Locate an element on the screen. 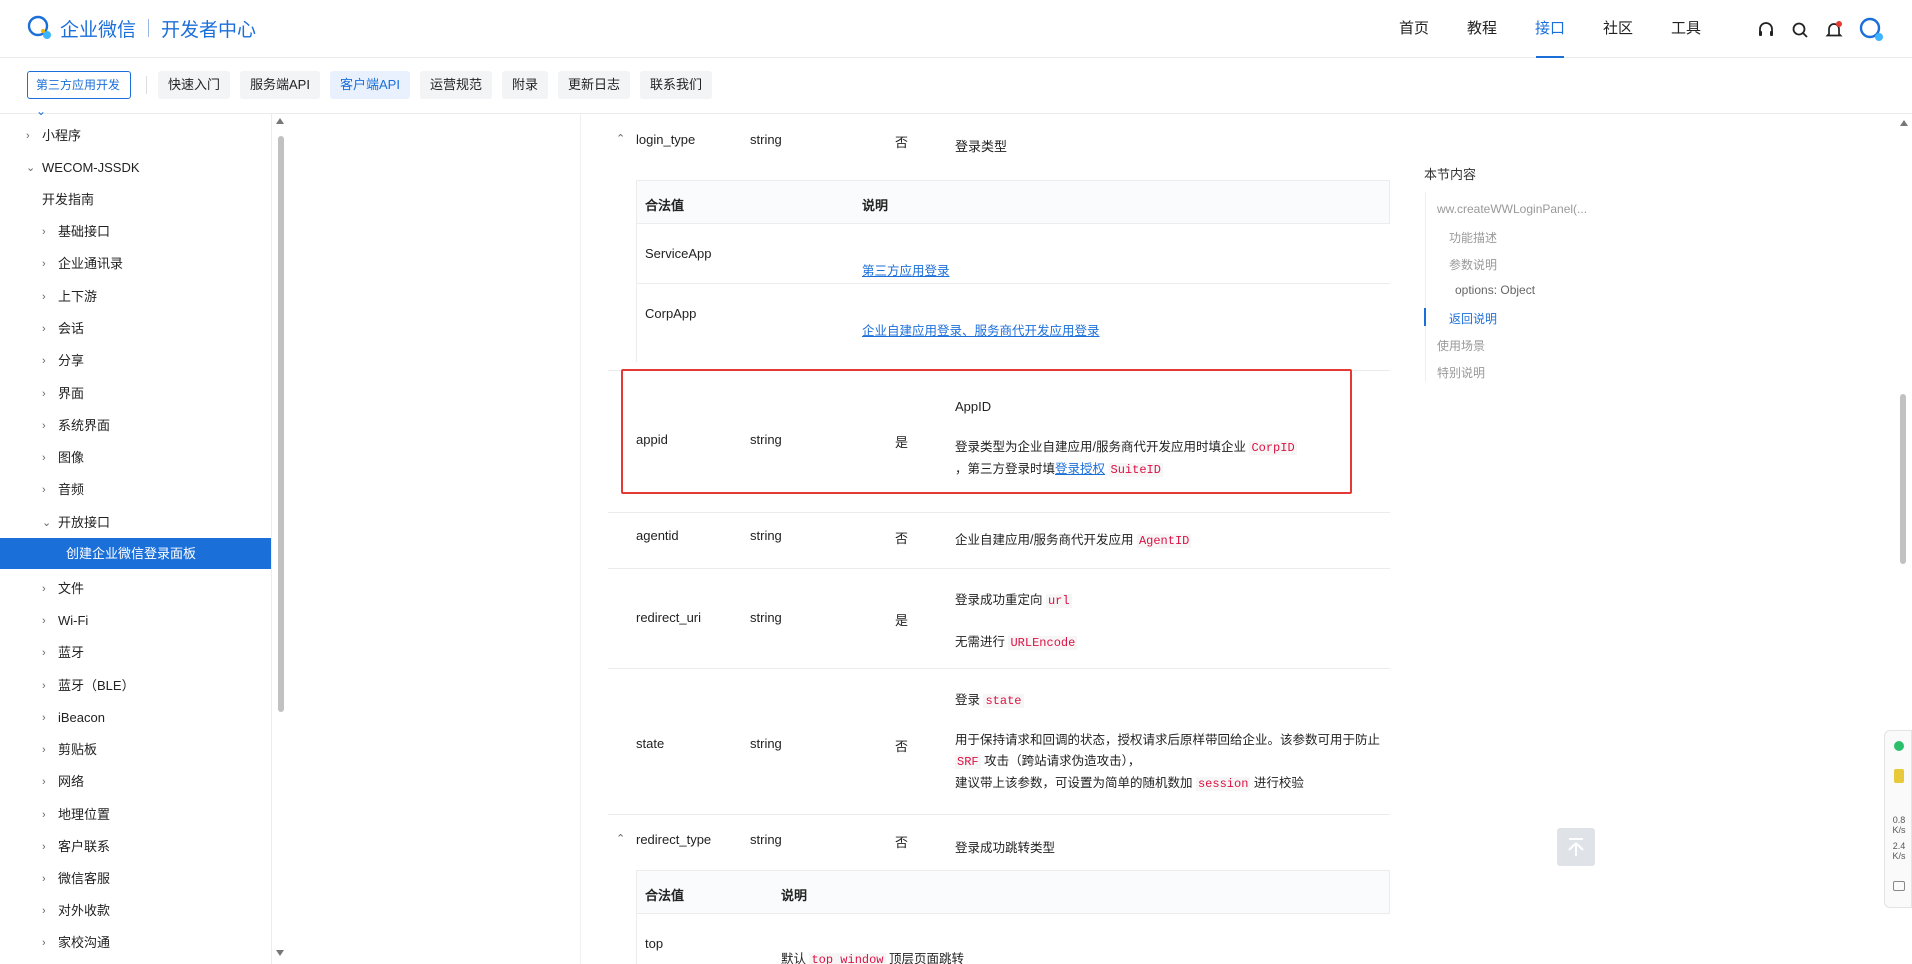 Image resolution: width=1912 pixels, height=964 pixels. toc-item: options: Object is located at coordinates (1495, 290).